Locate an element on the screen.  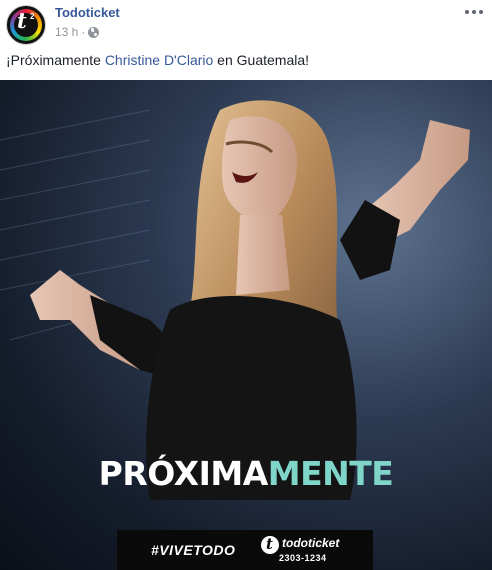
brand-name: todoticket is located at coordinates (311, 543).